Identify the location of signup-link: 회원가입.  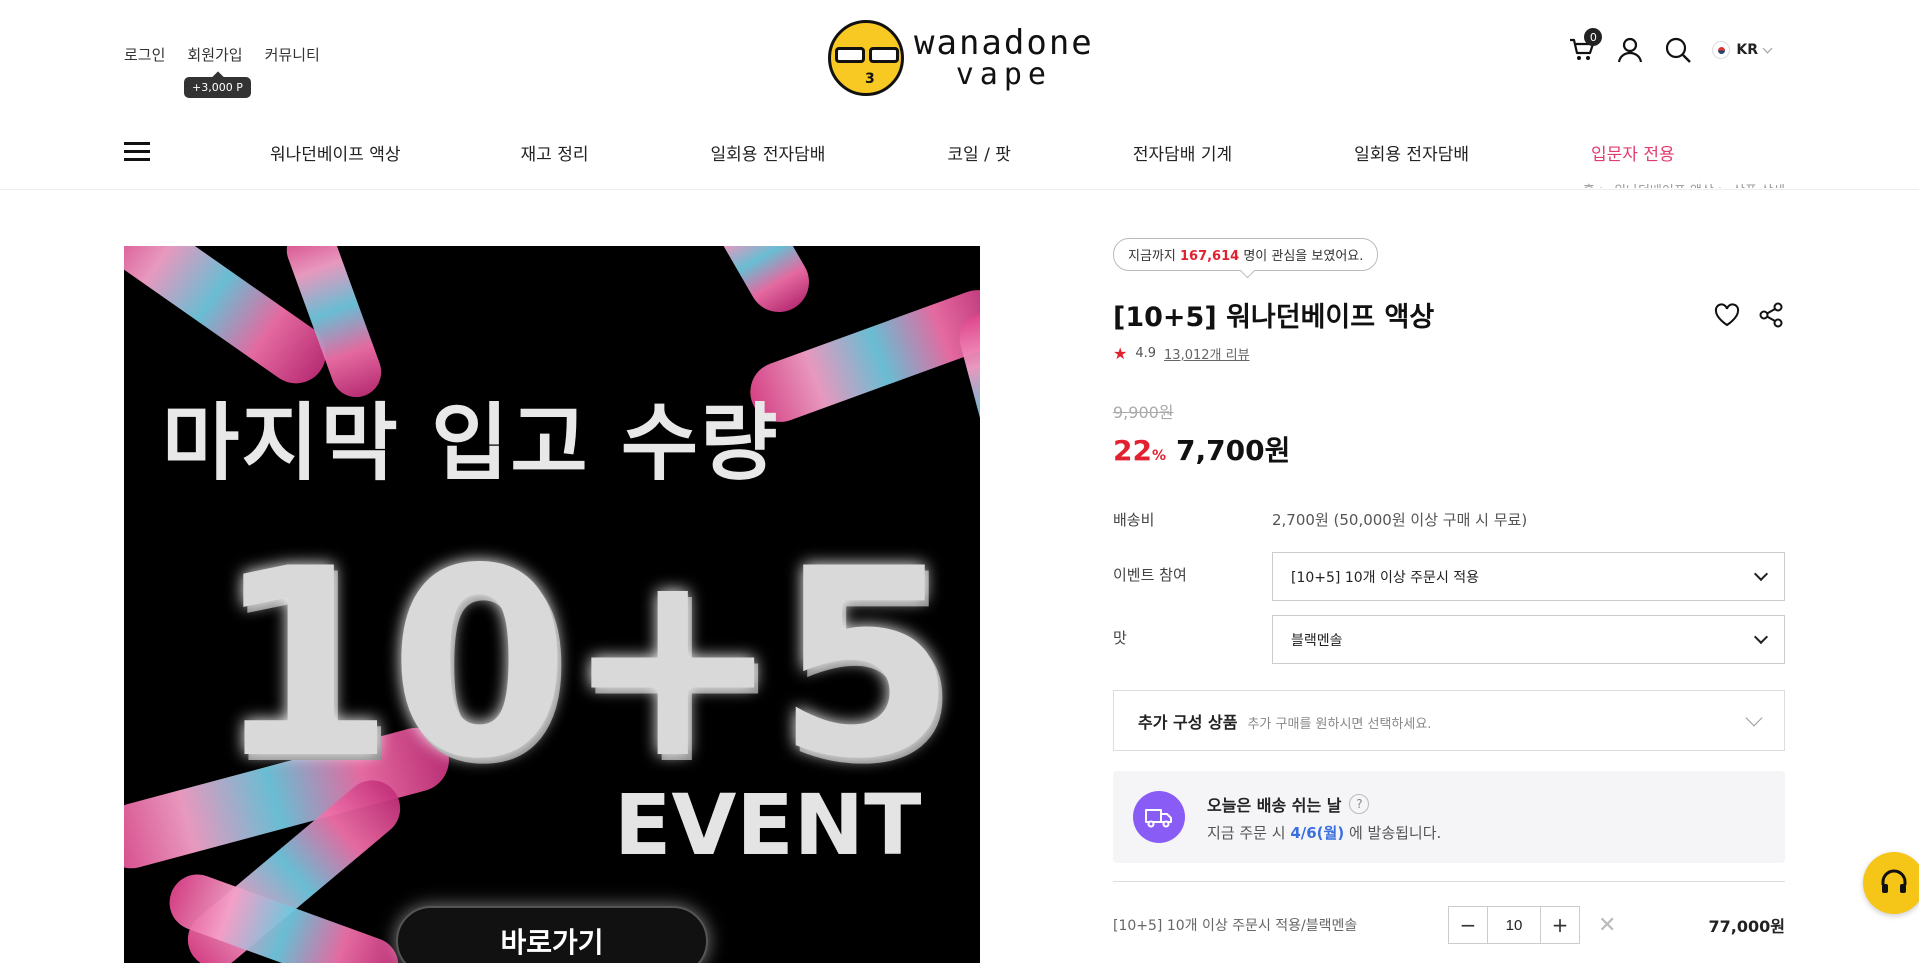
(214, 54).